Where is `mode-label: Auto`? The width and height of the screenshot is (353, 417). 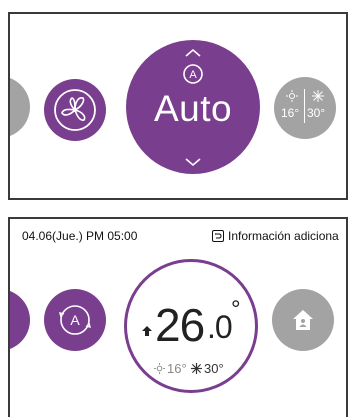 mode-label: Auto is located at coordinates (193, 108).